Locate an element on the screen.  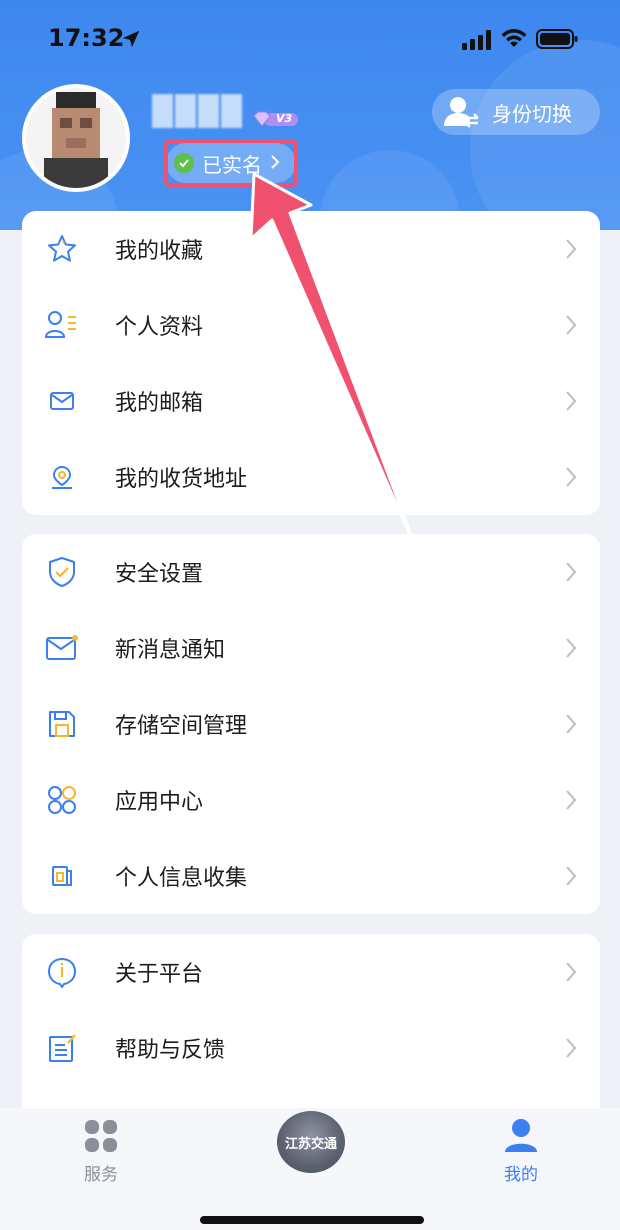
user-switch-icon is located at coordinates (461, 112).